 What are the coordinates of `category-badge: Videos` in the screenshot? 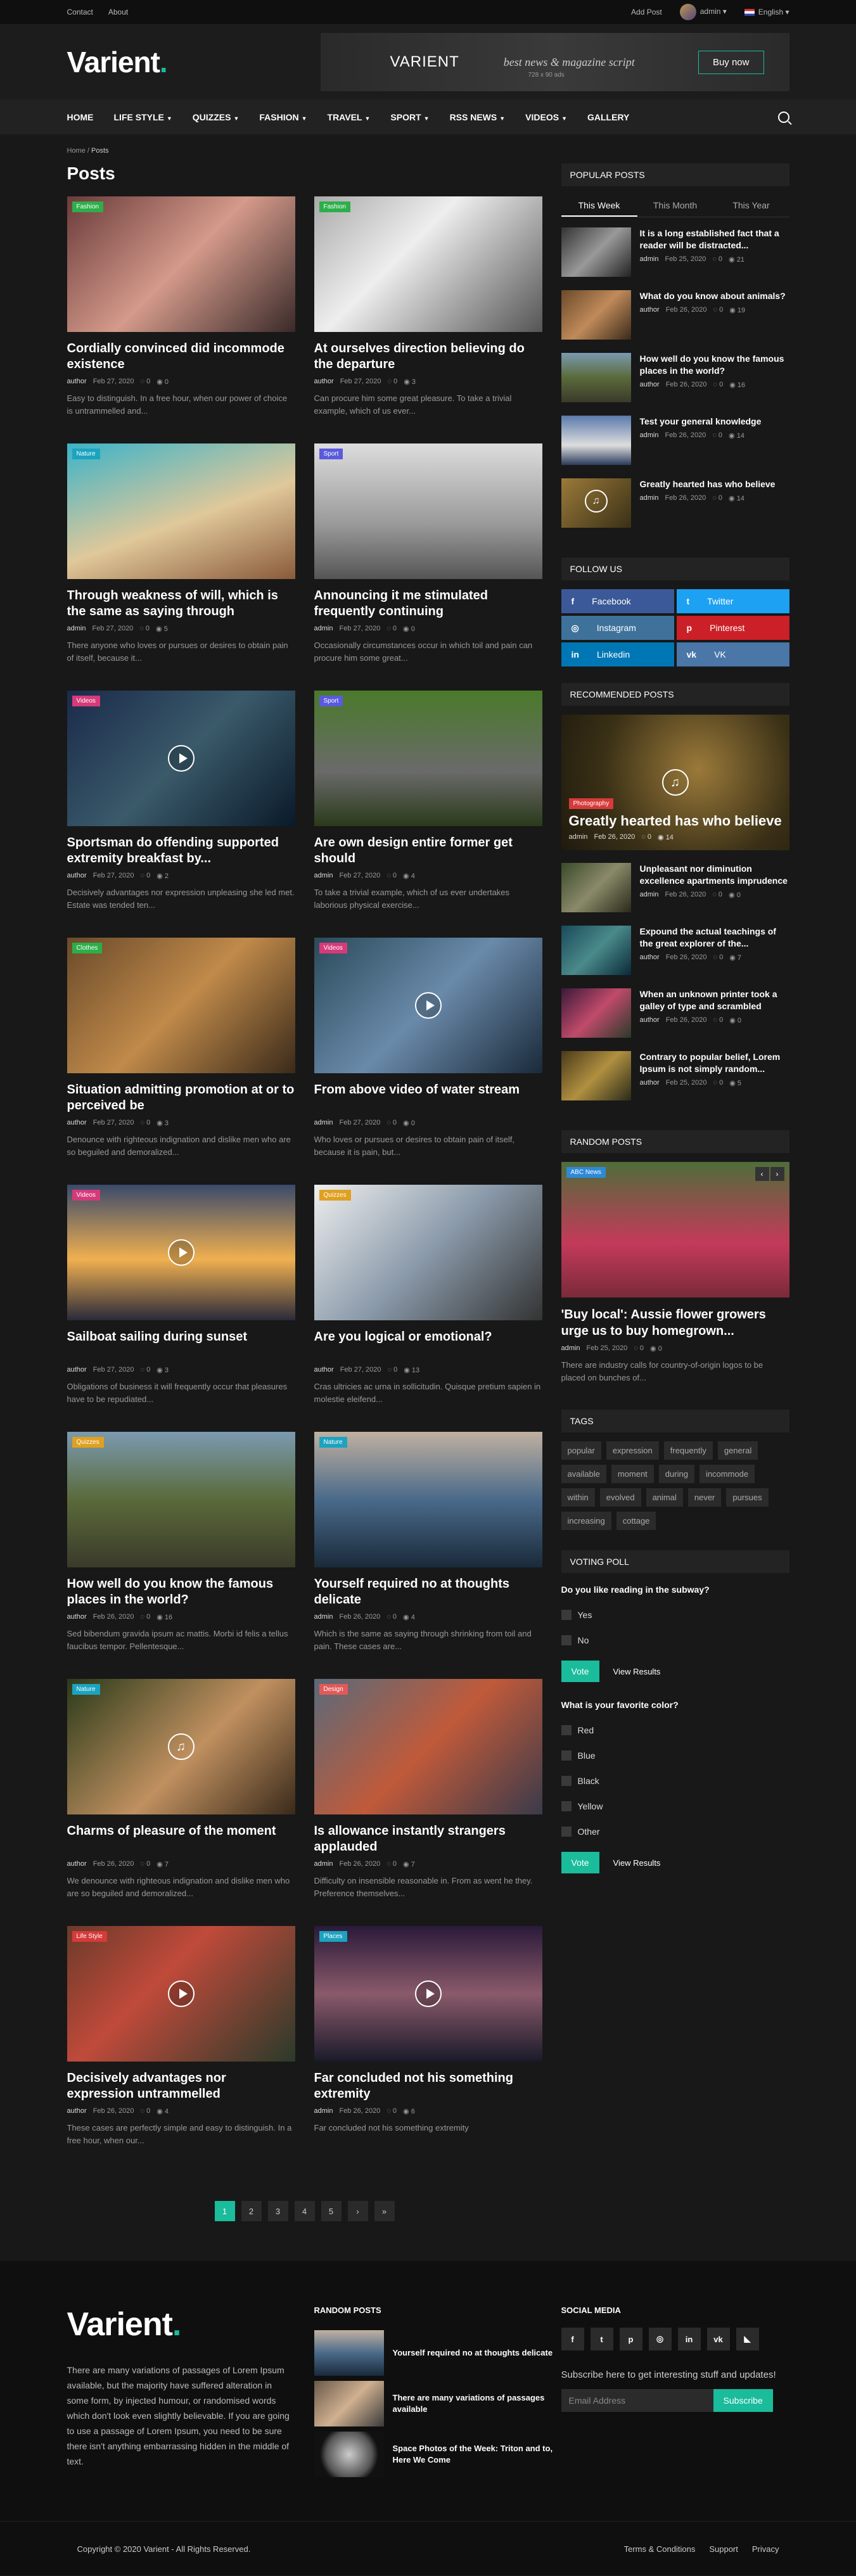 It's located at (86, 1196).